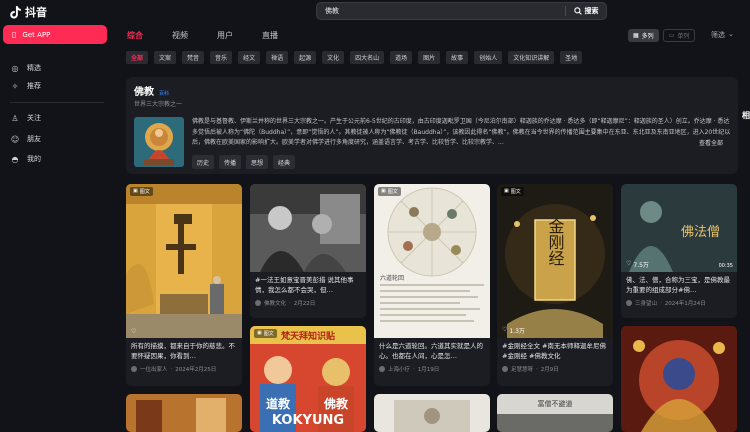  Describe the element at coordinates (15, 11) in the screenshot. I see `douyin-logo-icon` at that location.